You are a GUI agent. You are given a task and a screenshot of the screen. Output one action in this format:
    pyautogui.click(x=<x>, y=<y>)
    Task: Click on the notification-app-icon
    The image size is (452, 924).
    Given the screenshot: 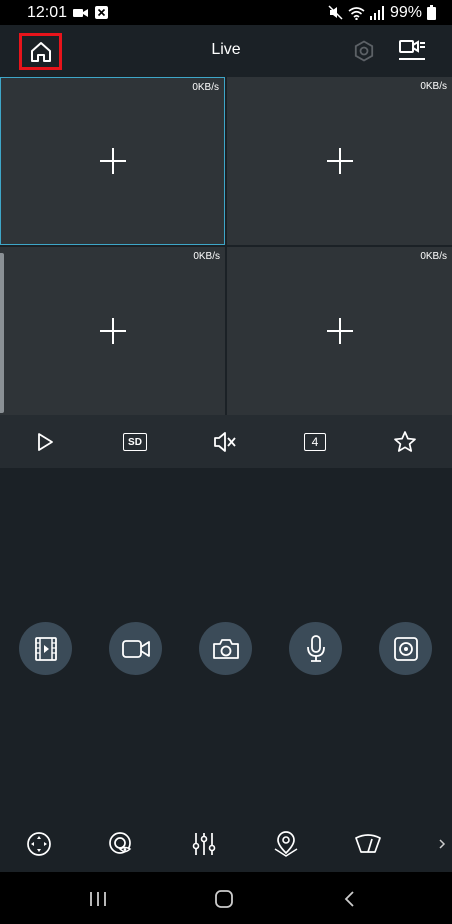 What is the action you would take?
    pyautogui.click(x=102, y=12)
    